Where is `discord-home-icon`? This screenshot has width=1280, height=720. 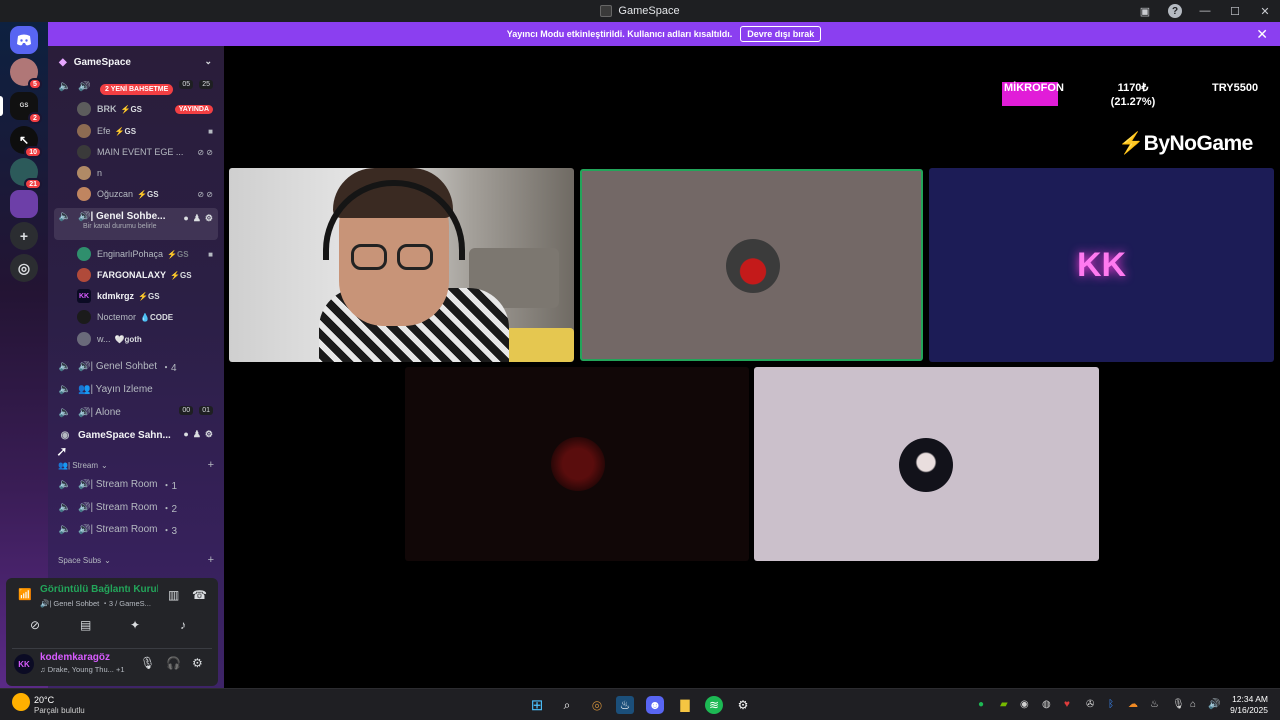 discord-home-icon is located at coordinates (24, 40).